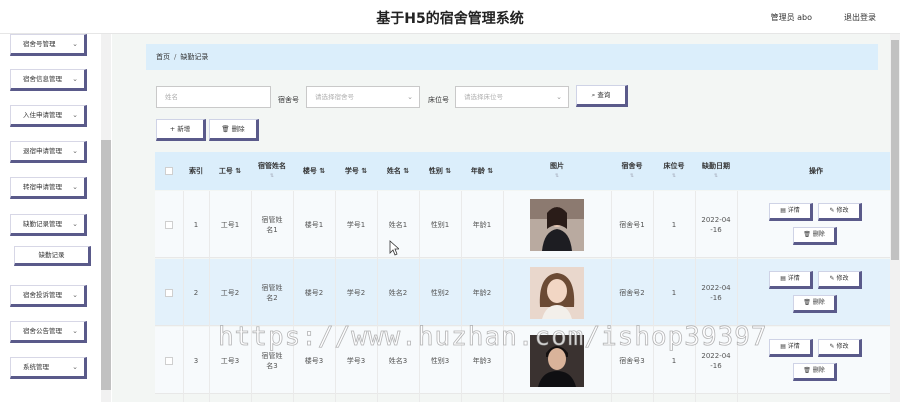  I want to click on user-info: 管理员 abo, so click(791, 17).